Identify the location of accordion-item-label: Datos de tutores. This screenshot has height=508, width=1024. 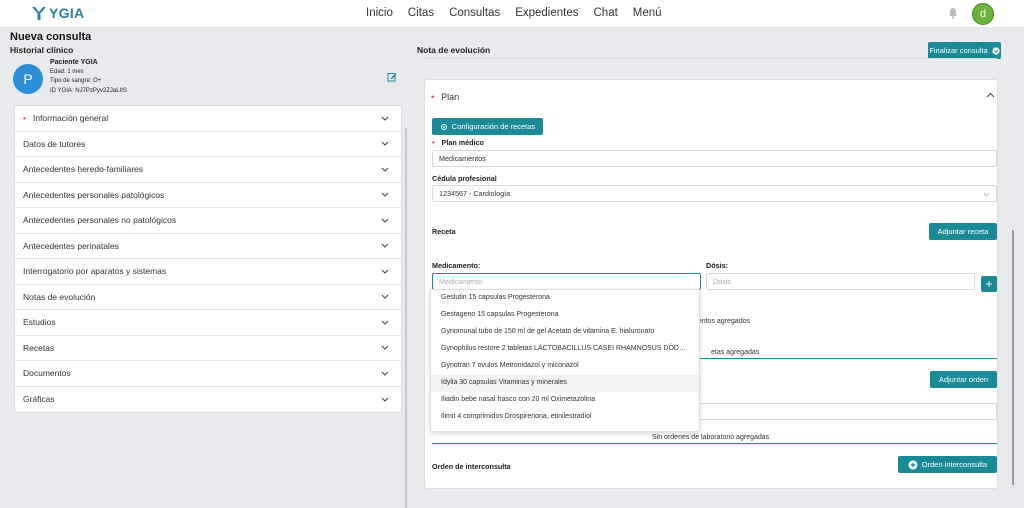
(54, 144).